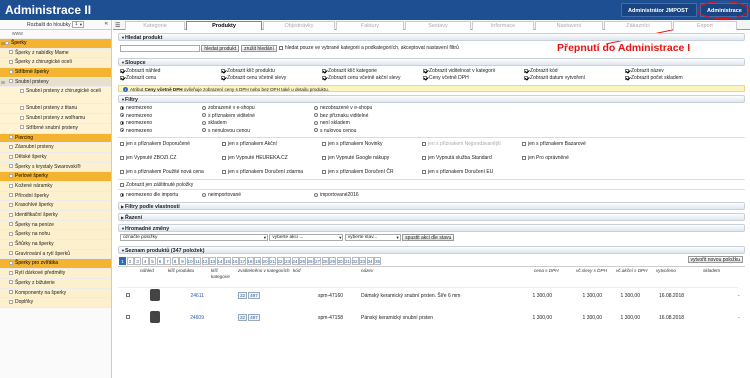  Describe the element at coordinates (55, 82) in the screenshot. I see `sidebar-item: ⊟ Snubní prsteny` at that location.